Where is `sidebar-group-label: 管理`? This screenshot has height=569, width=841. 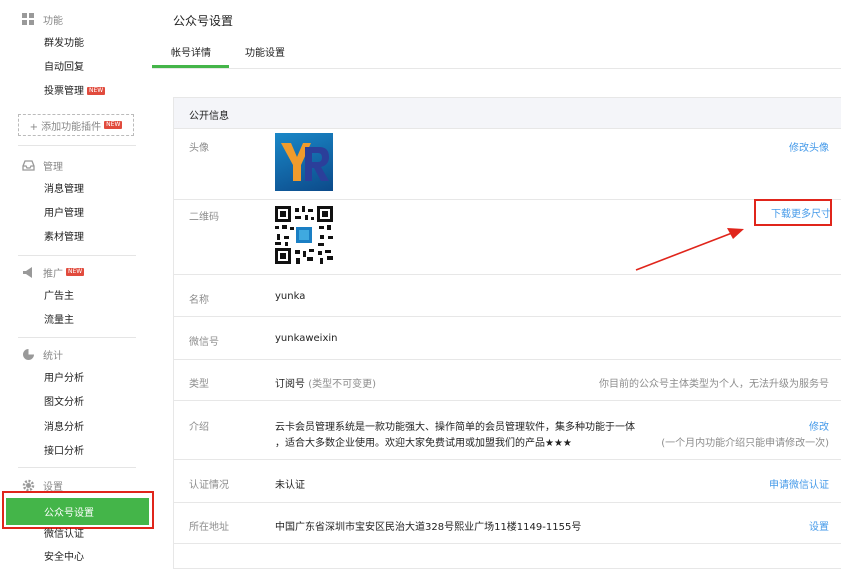
sidebar-group-label: 管理 is located at coordinates (53, 167).